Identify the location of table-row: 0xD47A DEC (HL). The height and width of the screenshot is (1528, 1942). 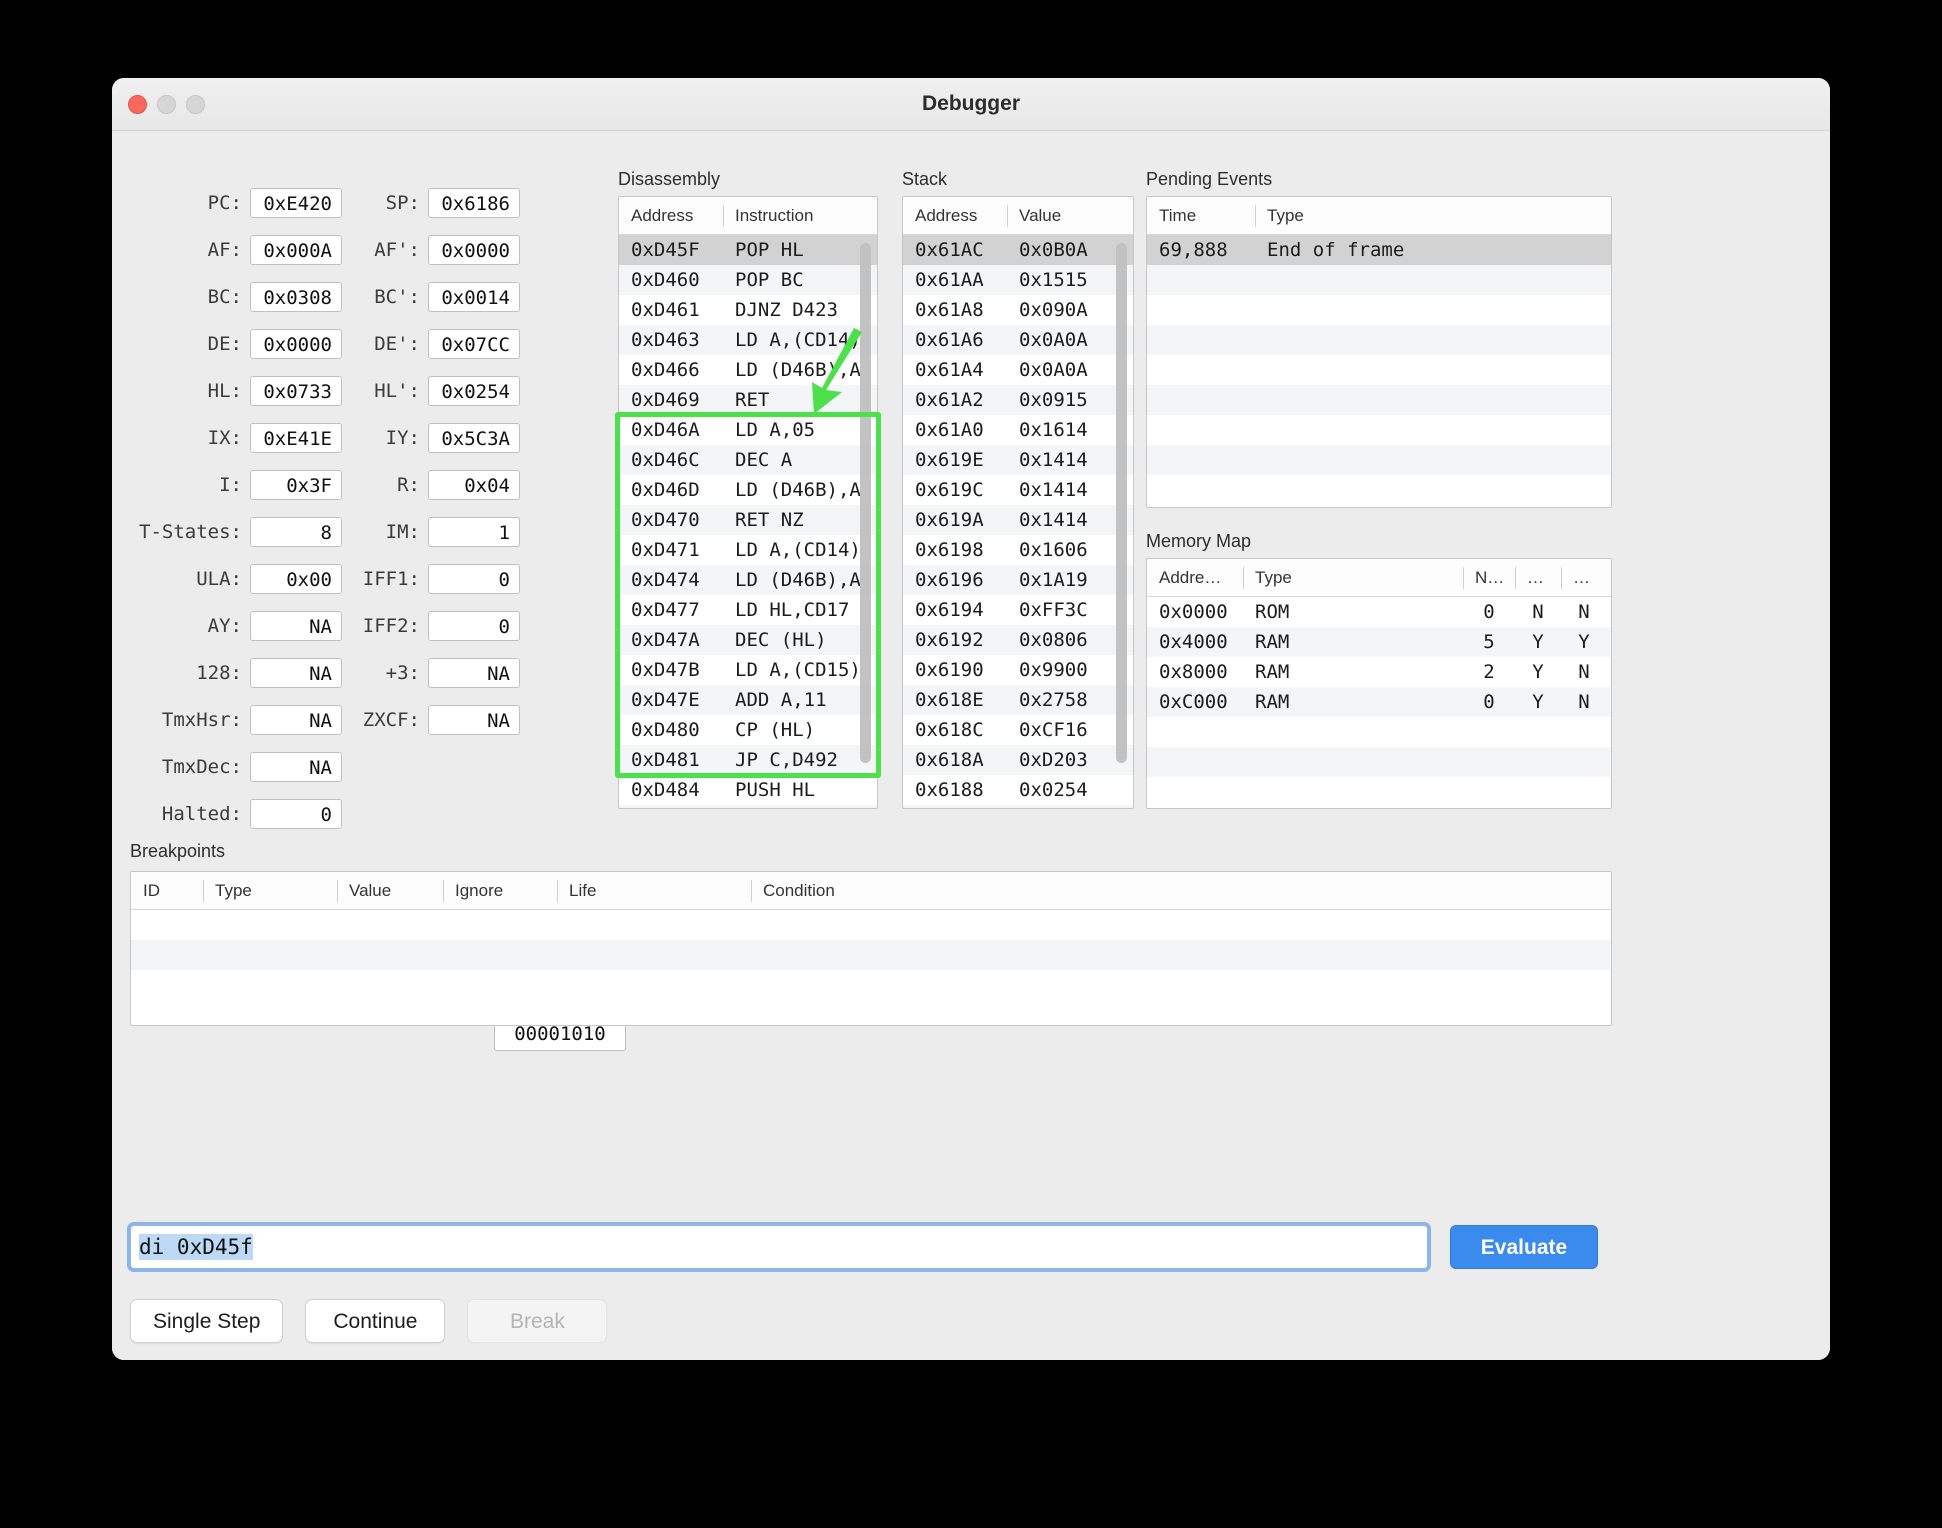
(748, 640).